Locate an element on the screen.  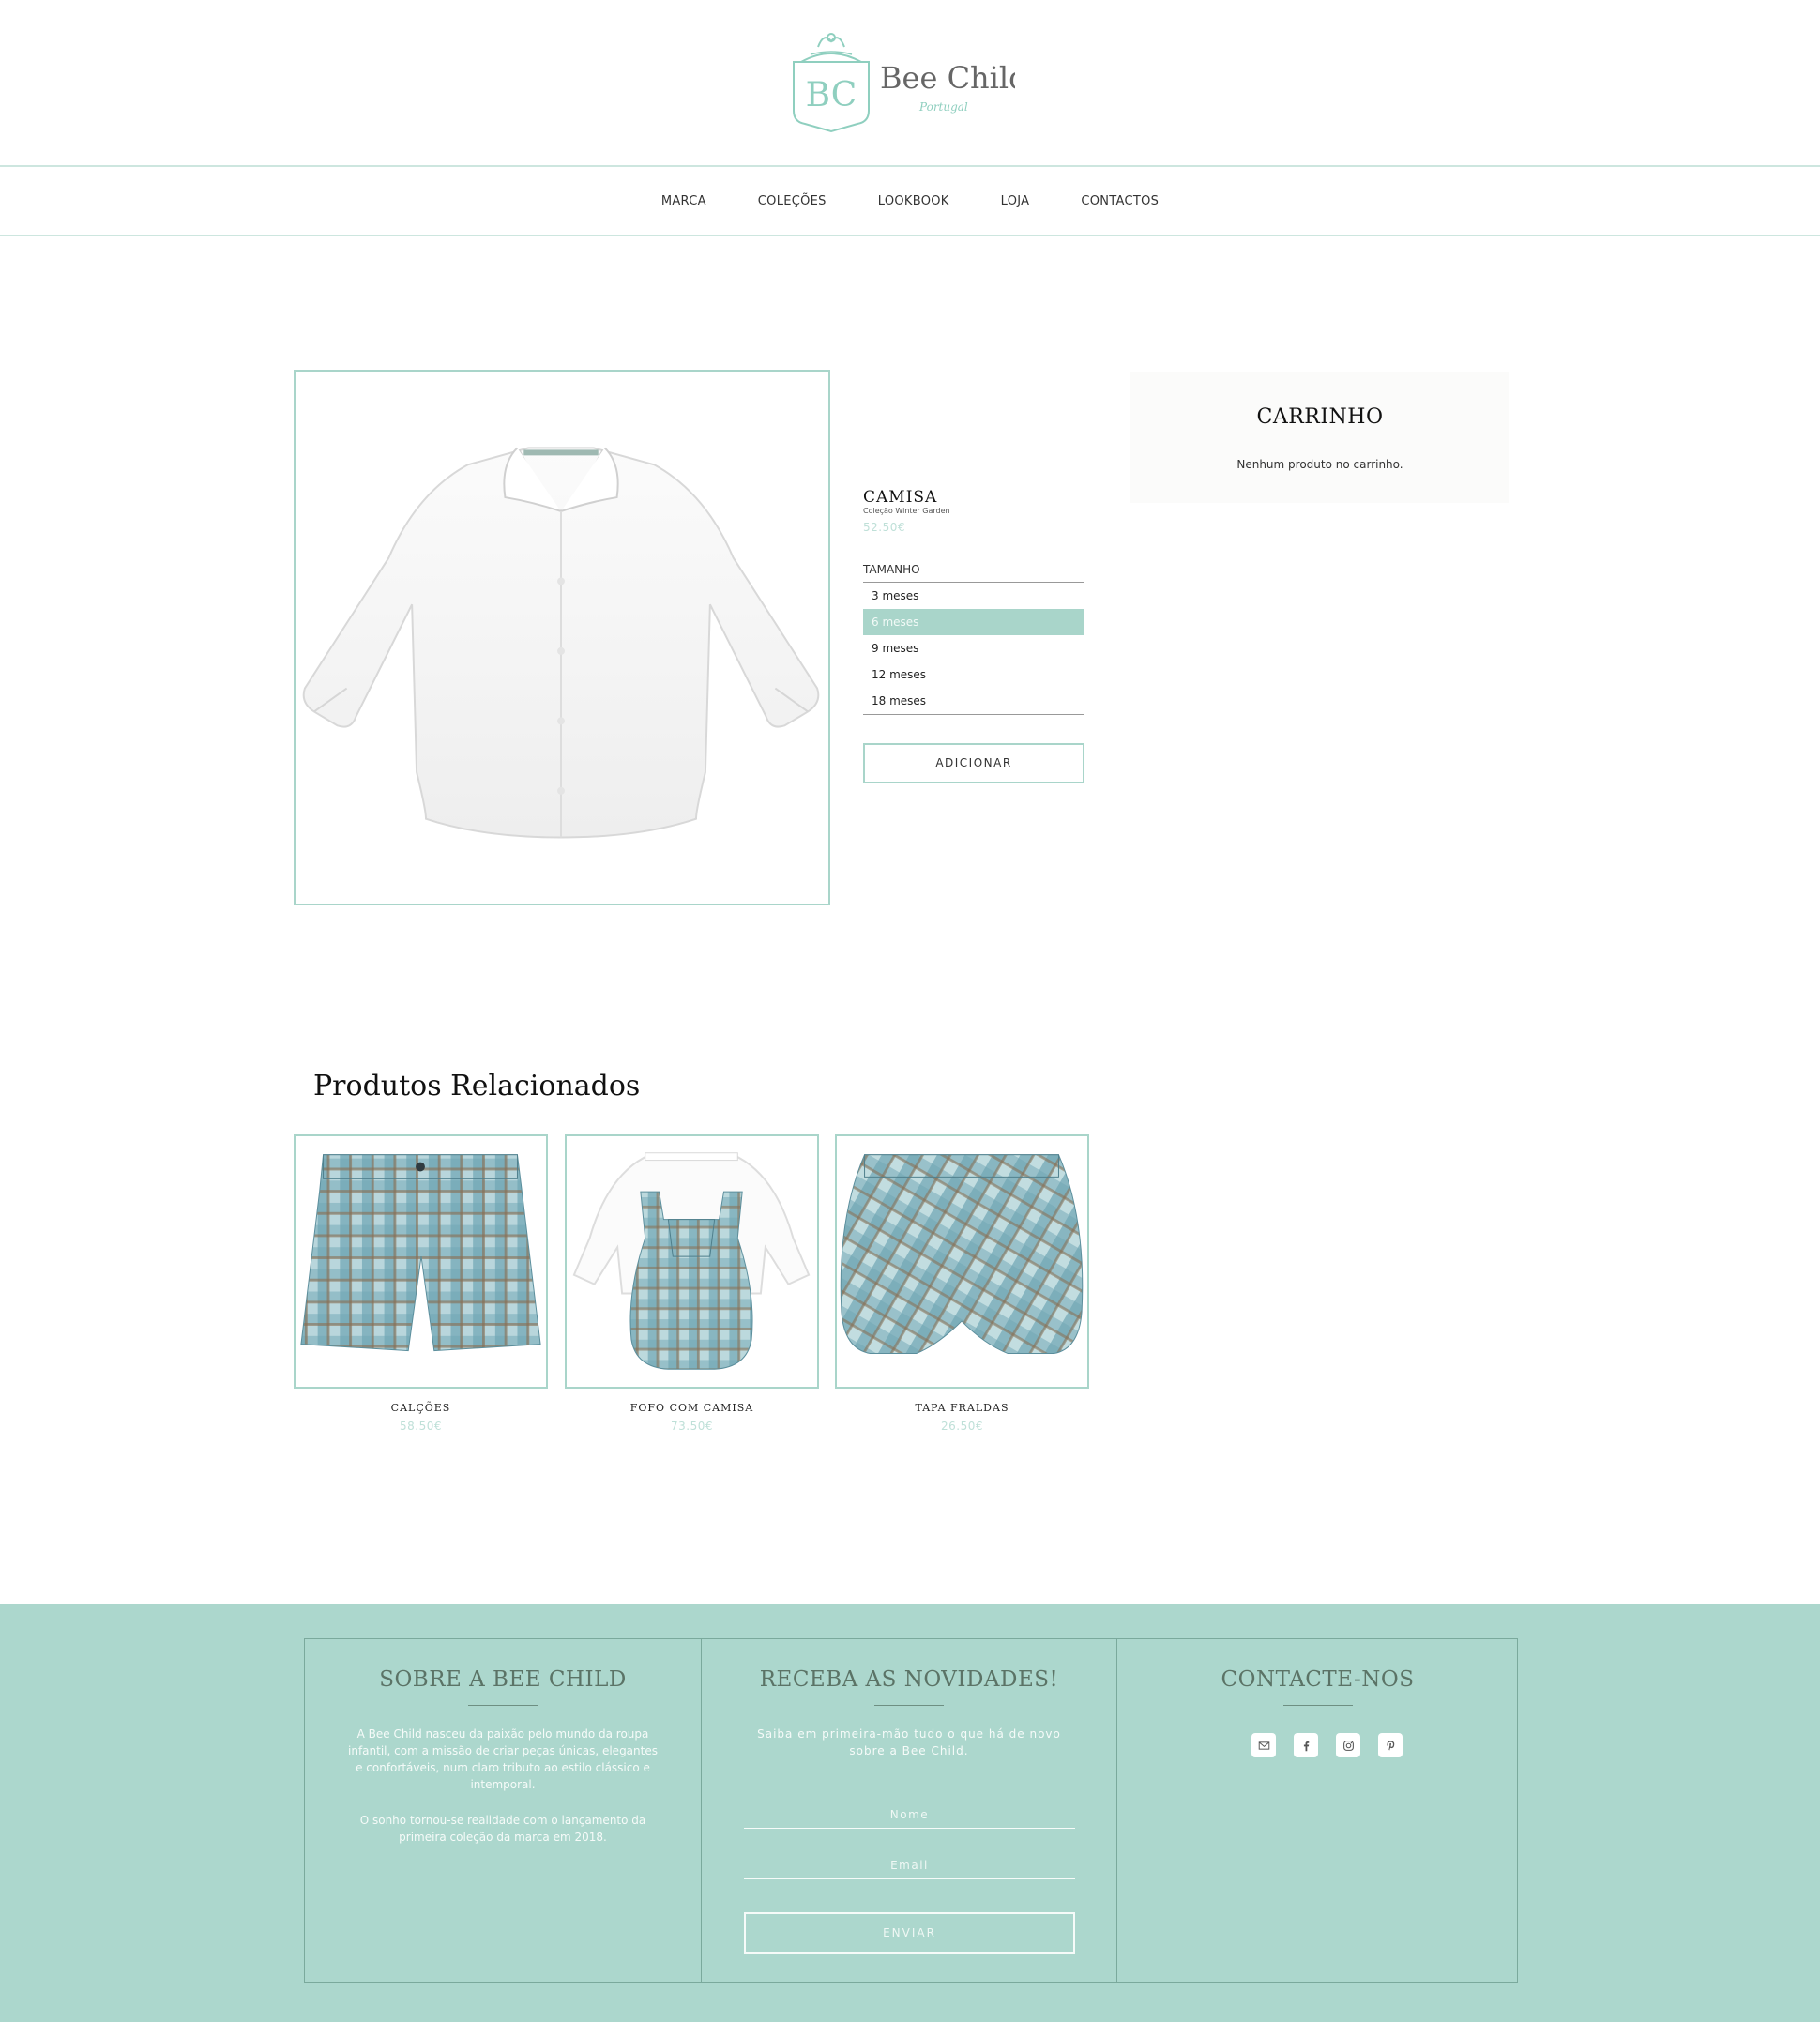
white-shirt-image is located at coordinates (561, 643).